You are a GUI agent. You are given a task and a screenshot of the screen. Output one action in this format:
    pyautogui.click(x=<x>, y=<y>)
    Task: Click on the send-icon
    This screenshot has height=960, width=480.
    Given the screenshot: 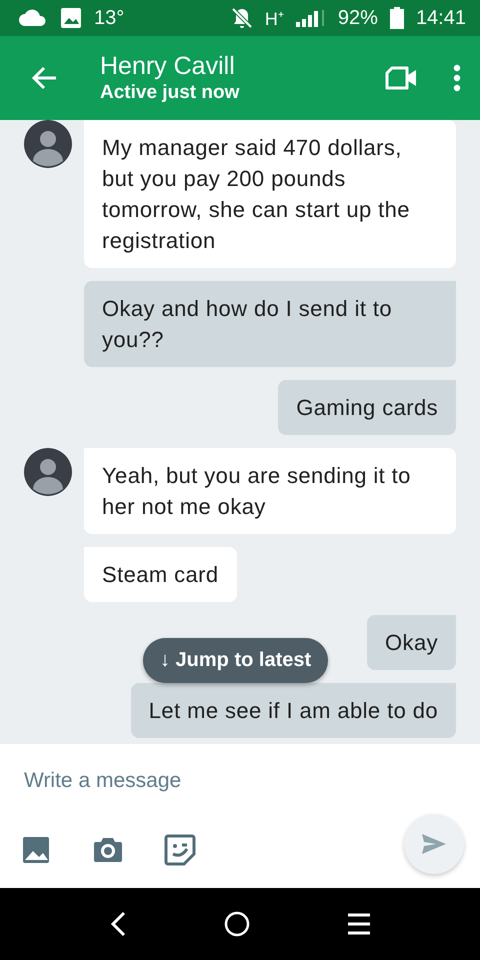 What is the action you would take?
    pyautogui.click(x=434, y=844)
    